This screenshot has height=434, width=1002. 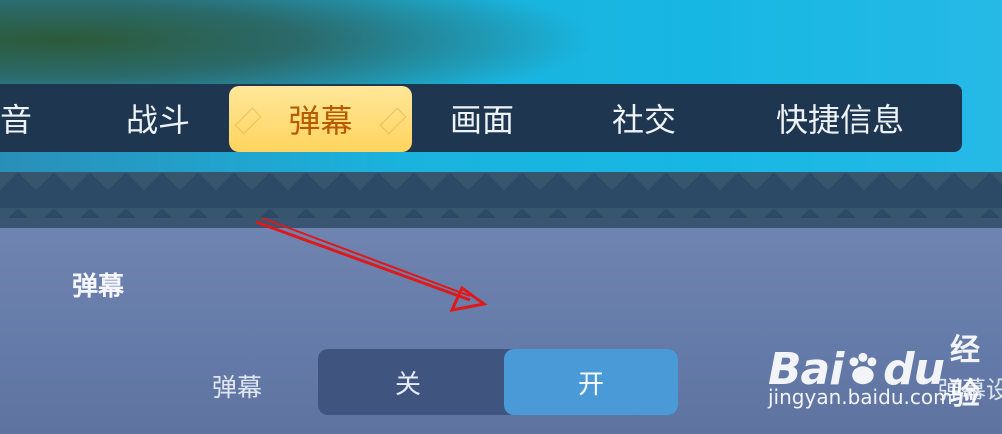 I want to click on watermark: Bai du 经验 jingyan.baidu.com, so click(x=885, y=369).